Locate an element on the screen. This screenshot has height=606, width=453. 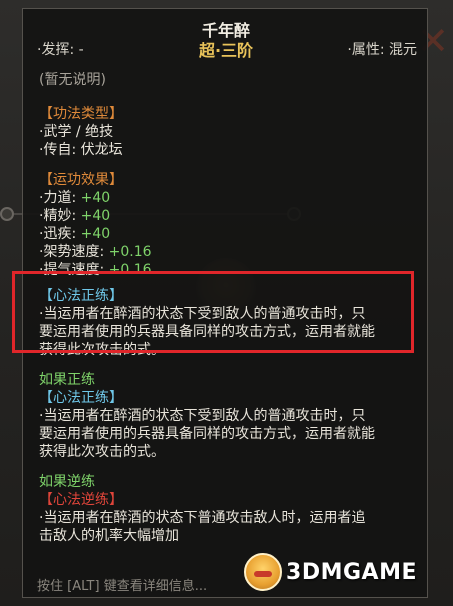
skill-type-item: ·武学 / 绝技 is located at coordinates (76, 132).